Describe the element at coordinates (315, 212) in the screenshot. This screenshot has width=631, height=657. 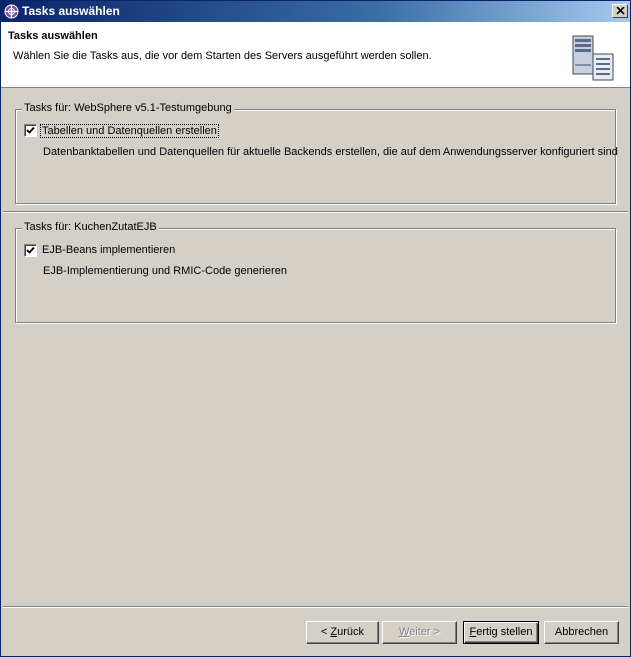
I see `separator` at that location.